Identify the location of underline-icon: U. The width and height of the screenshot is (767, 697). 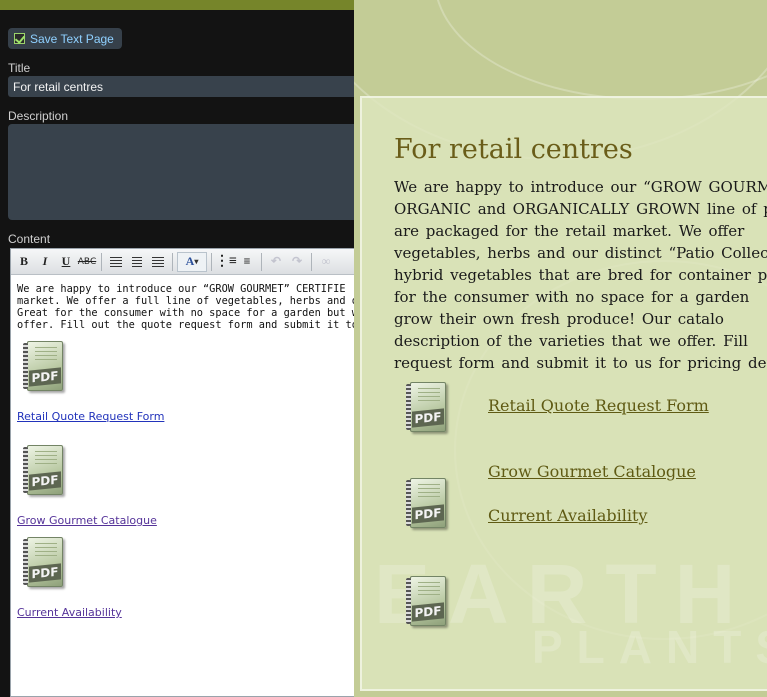
(66, 262).